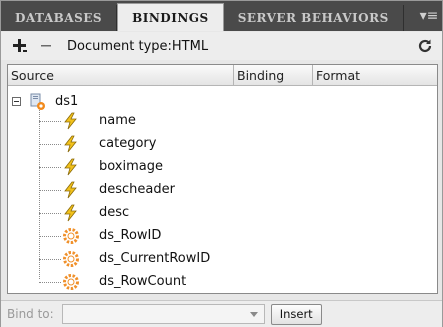  What do you see at coordinates (429, 16) in the screenshot?
I see `panel-options-menu-icon: ▾≡` at bounding box center [429, 16].